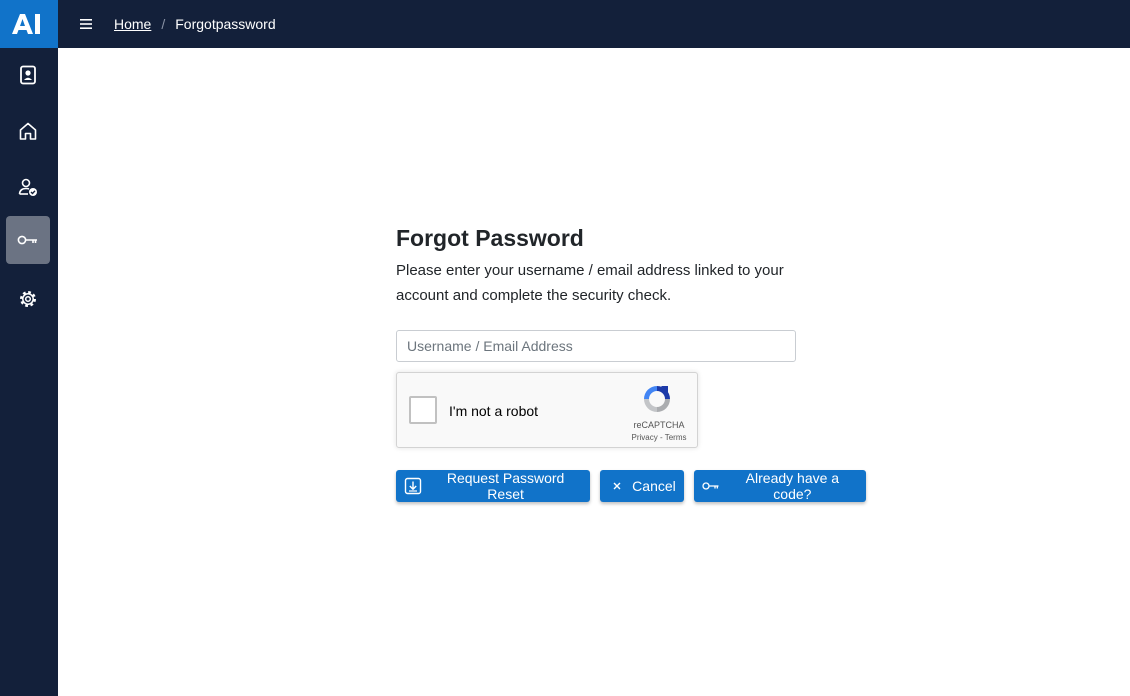 This screenshot has height=696, width=1130. I want to click on sidebar-item-user, so click(28, 187).